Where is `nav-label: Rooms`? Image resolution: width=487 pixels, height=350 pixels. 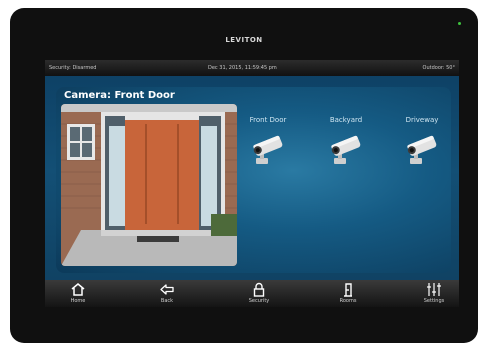 nav-label: Rooms is located at coordinates (348, 301).